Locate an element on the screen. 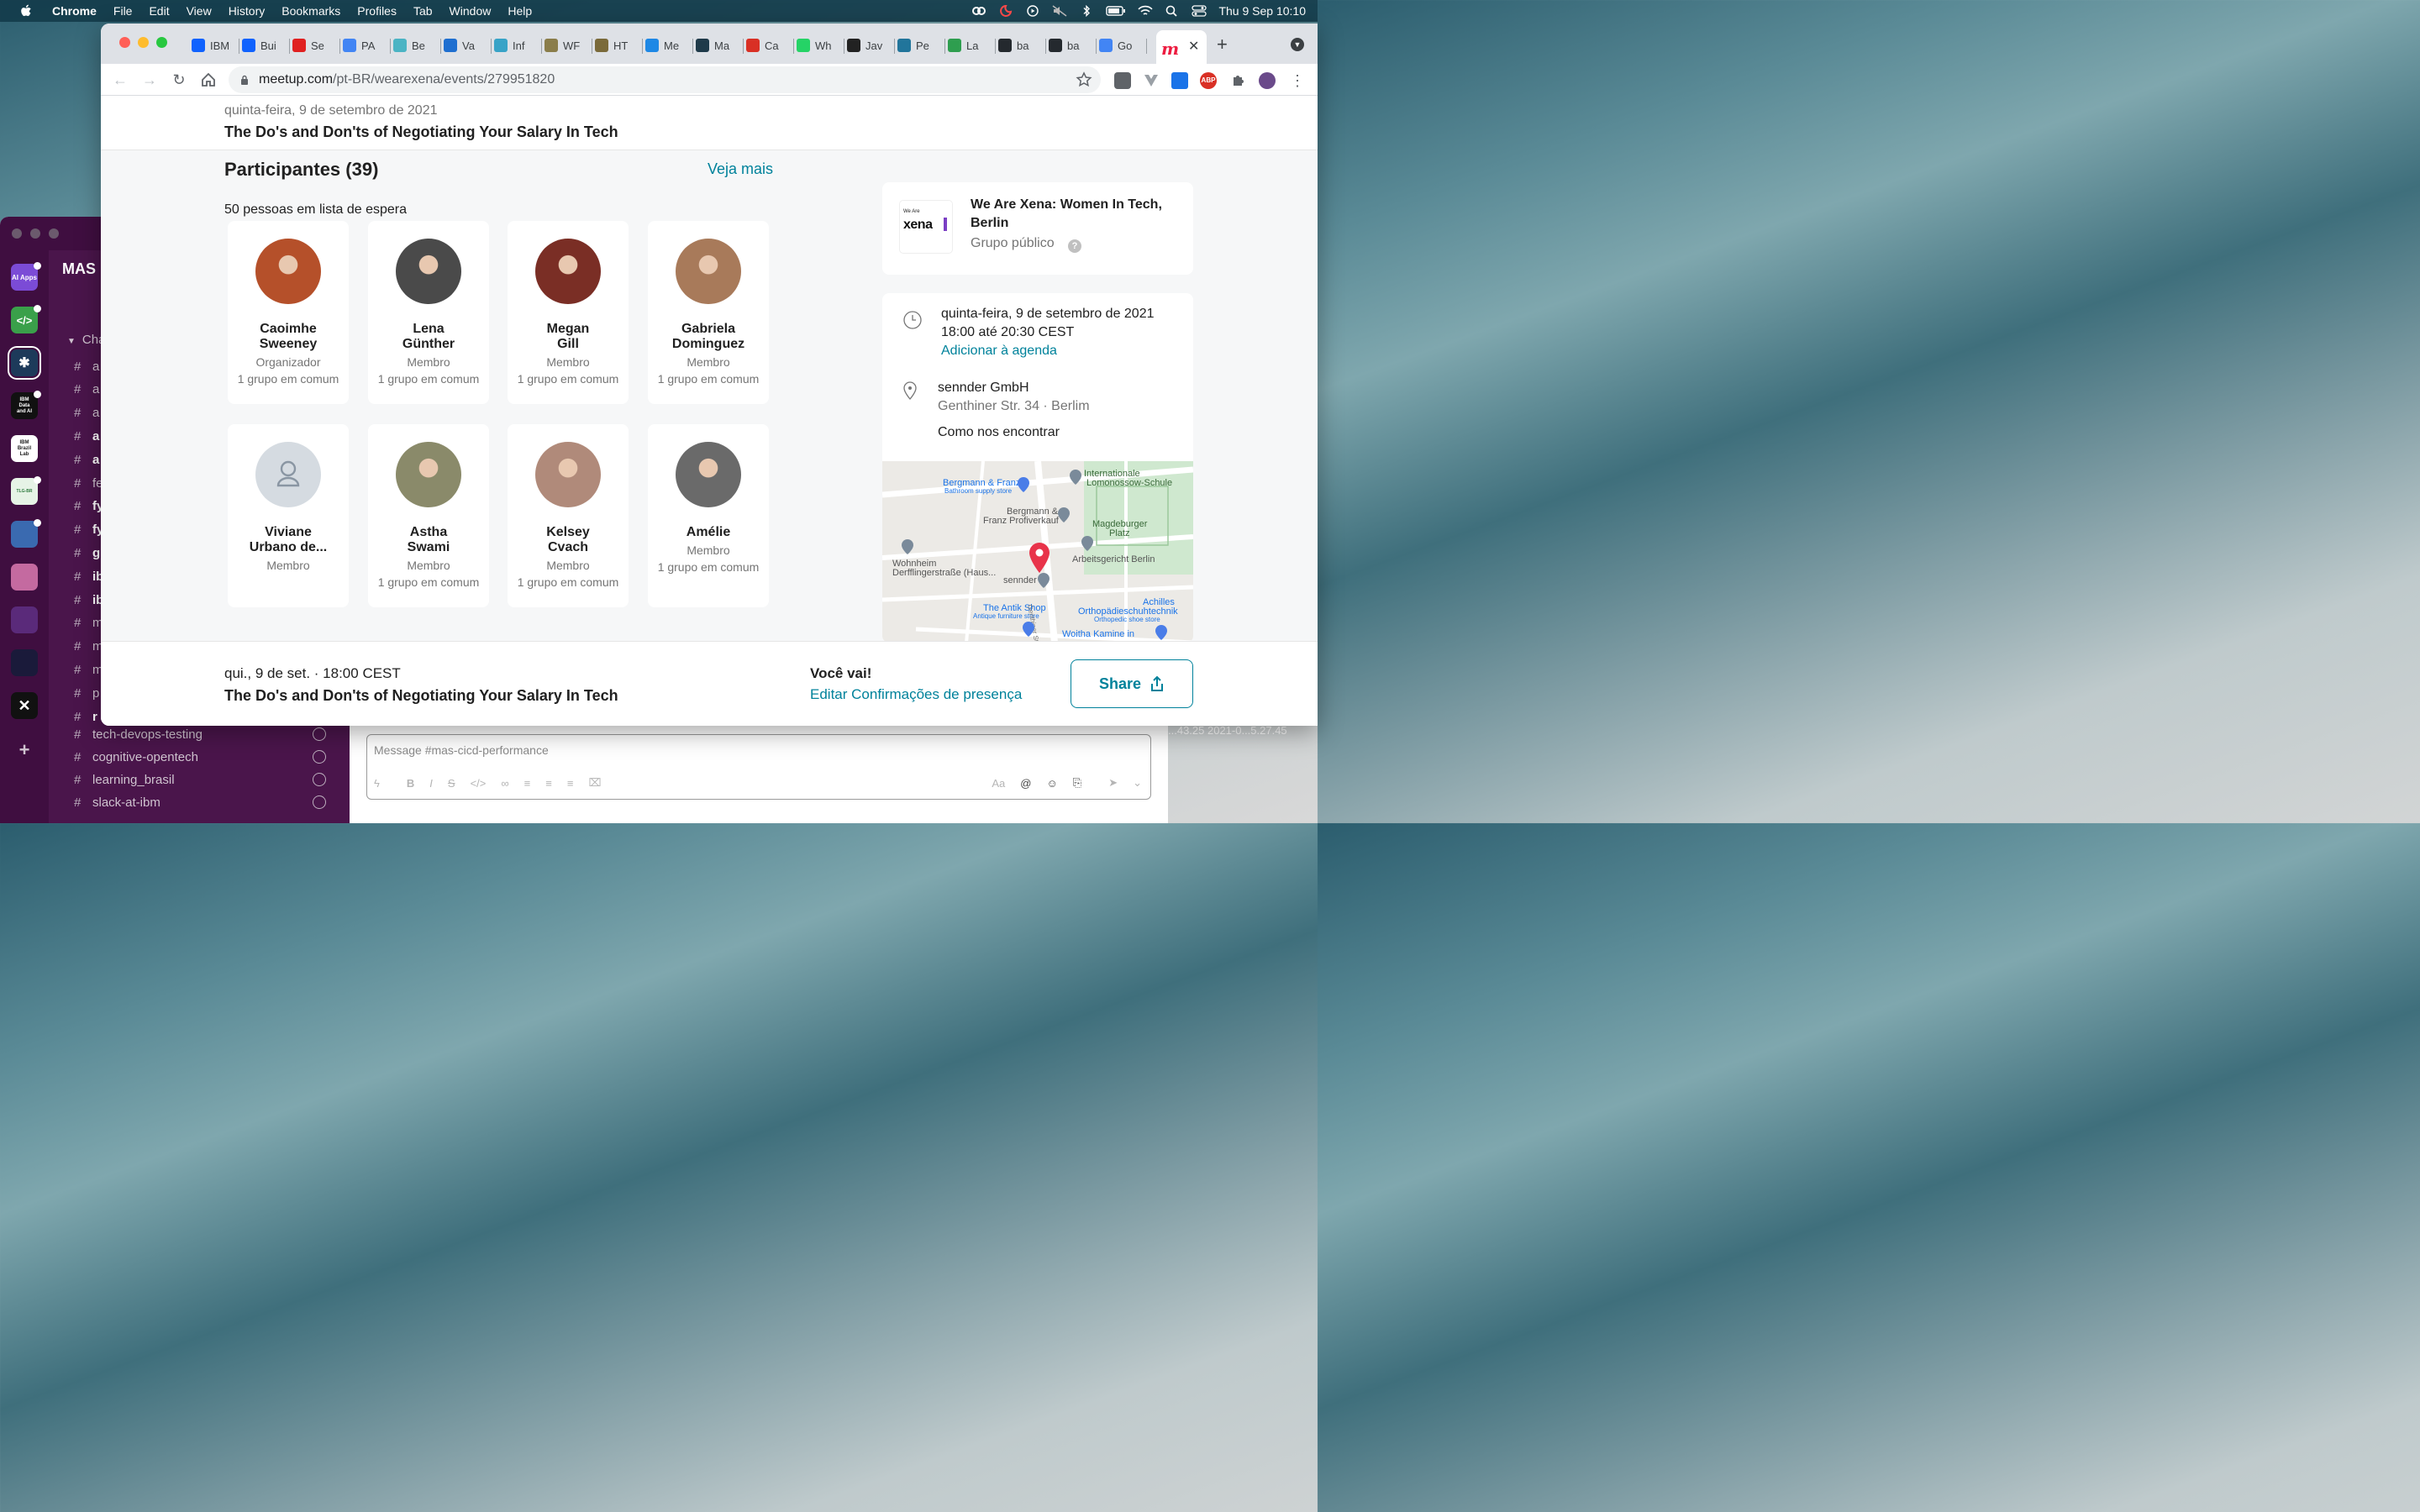 The height and width of the screenshot is (1512, 2420). share-button: Share is located at coordinates (1132, 683).